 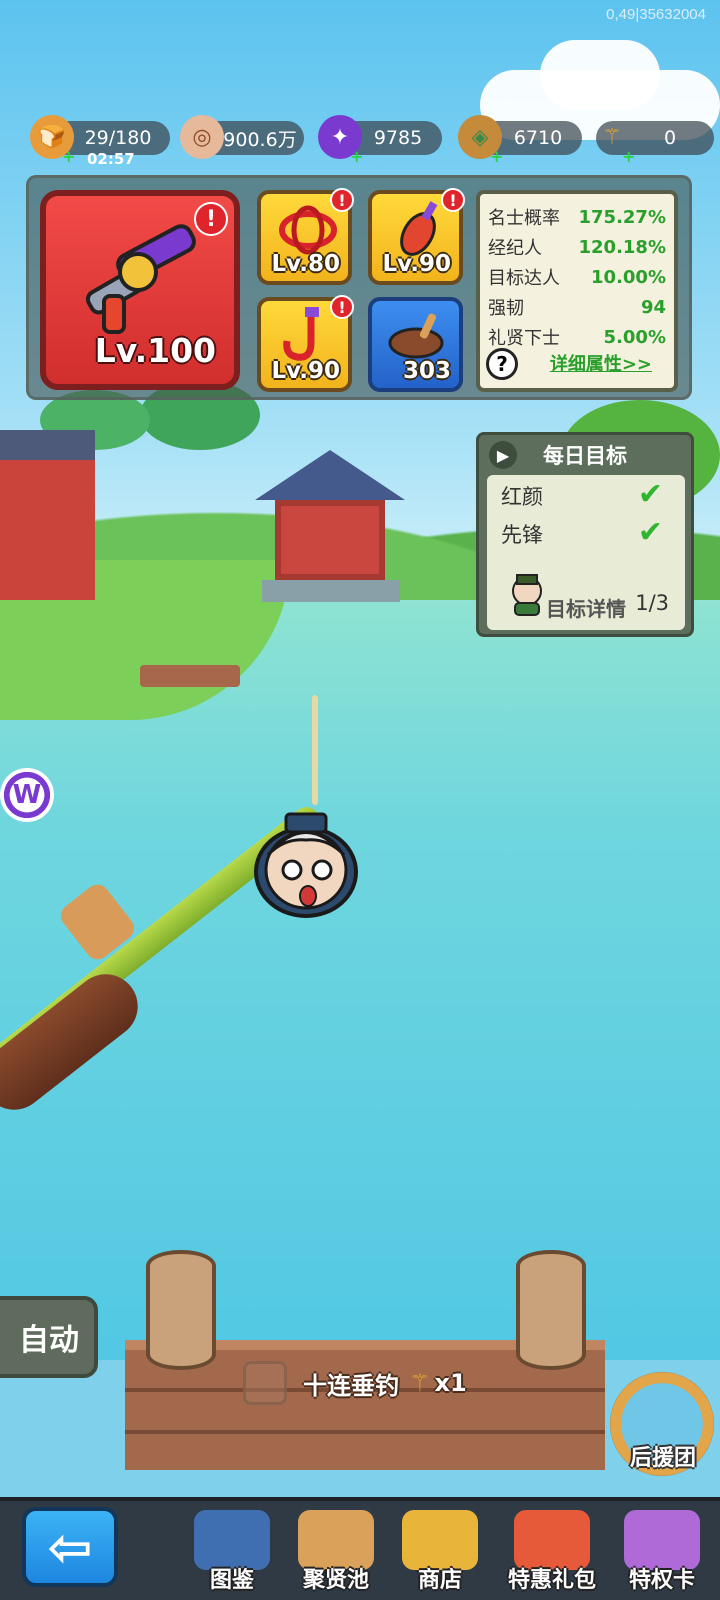 I want to click on ten-cast-toggle: 十连垂钓 ⚚ x1, so click(x=368, y=1383).